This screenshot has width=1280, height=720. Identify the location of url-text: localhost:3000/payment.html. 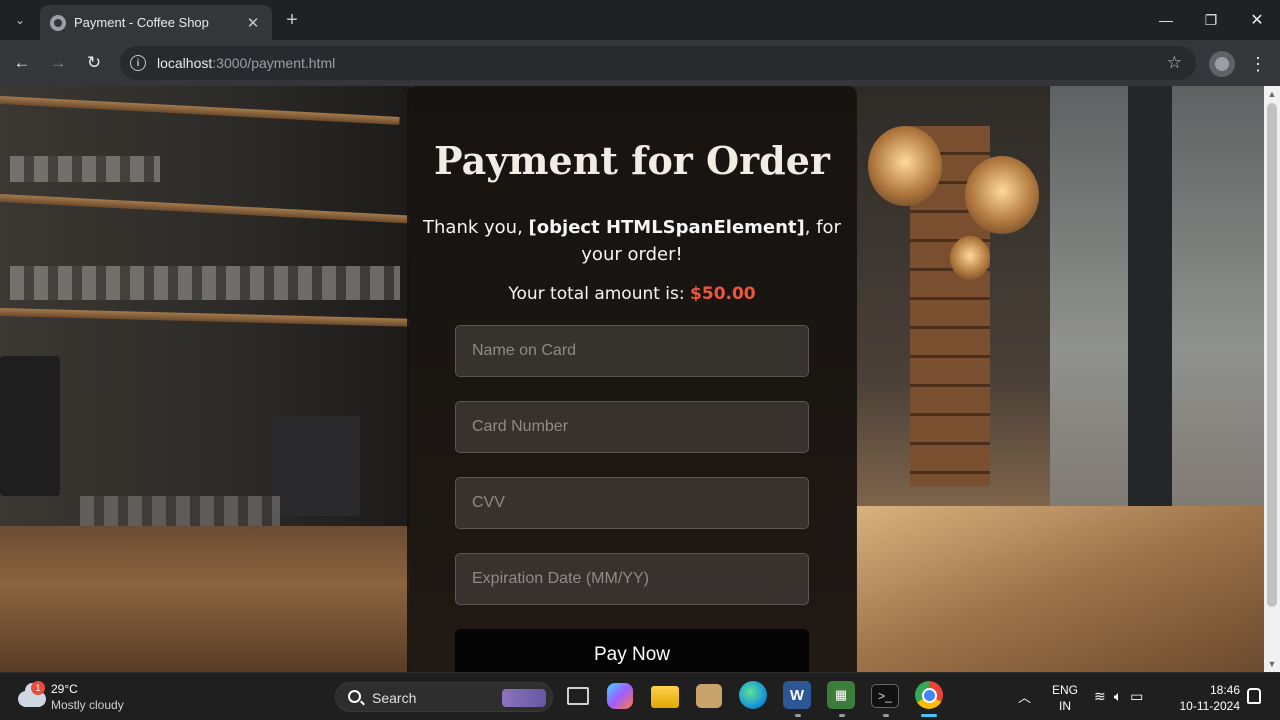
(246, 63).